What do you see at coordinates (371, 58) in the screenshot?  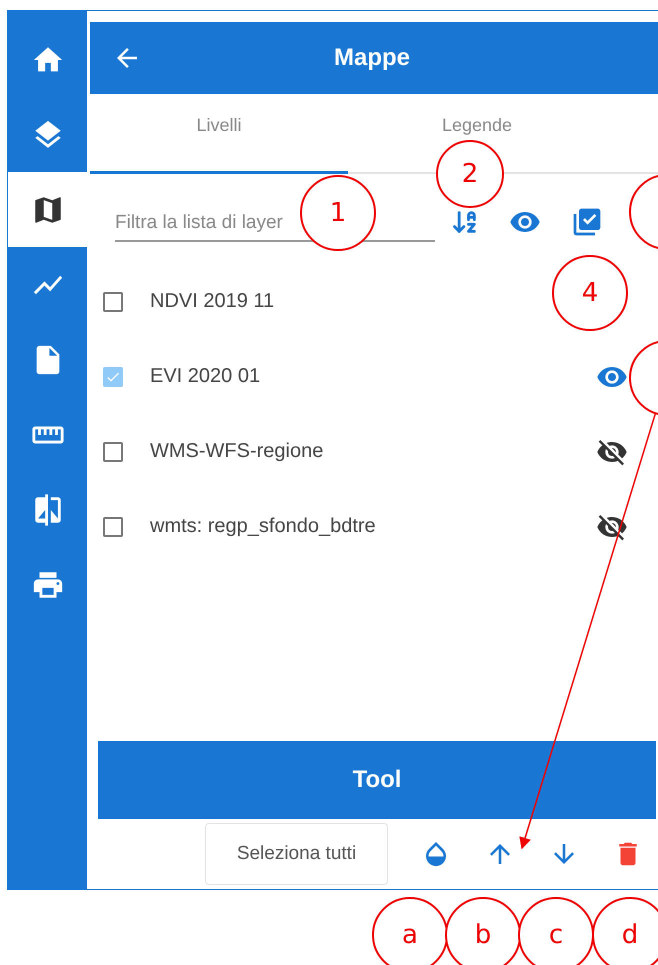 I see `header-title: Mappe` at bounding box center [371, 58].